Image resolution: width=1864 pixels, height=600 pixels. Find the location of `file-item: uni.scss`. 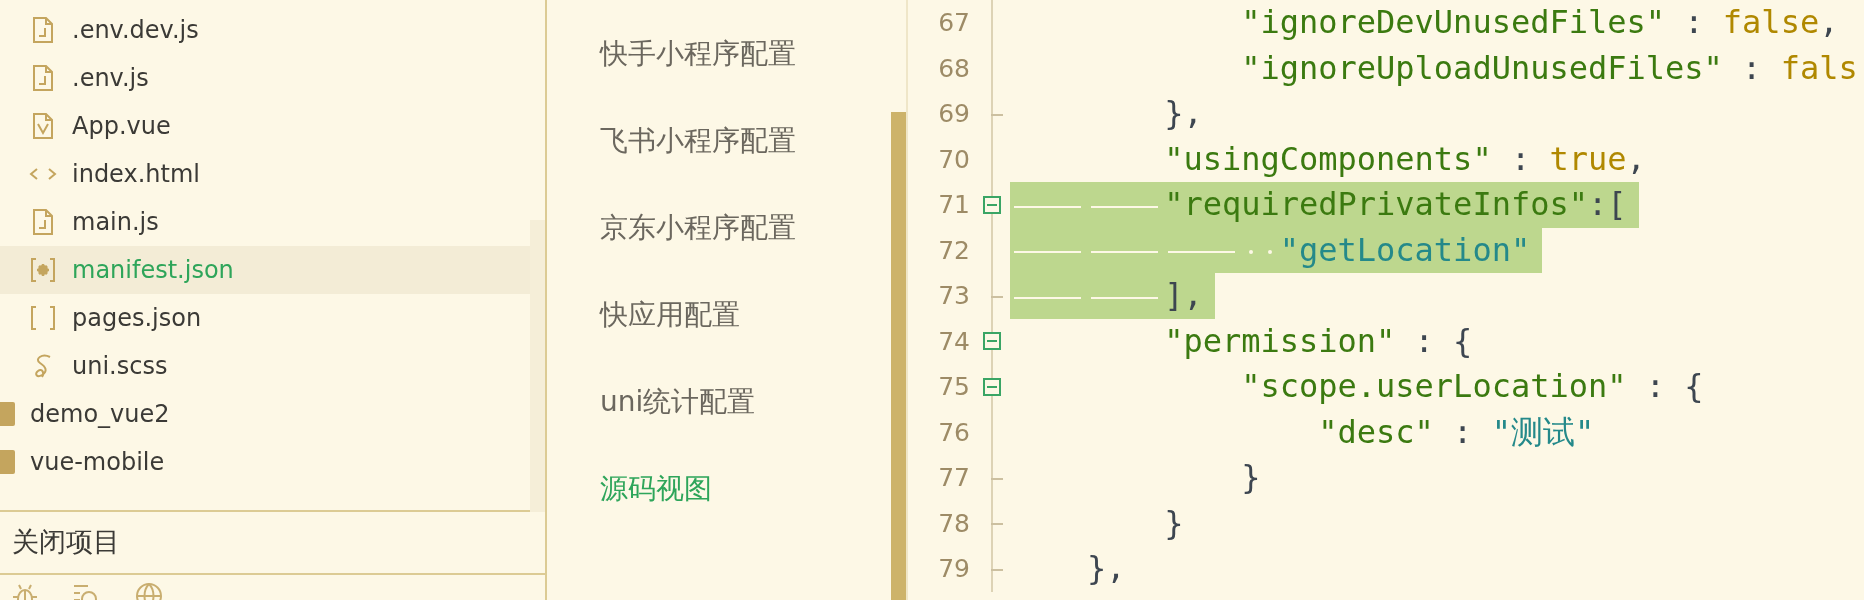

file-item: uni.scss is located at coordinates (265, 366).